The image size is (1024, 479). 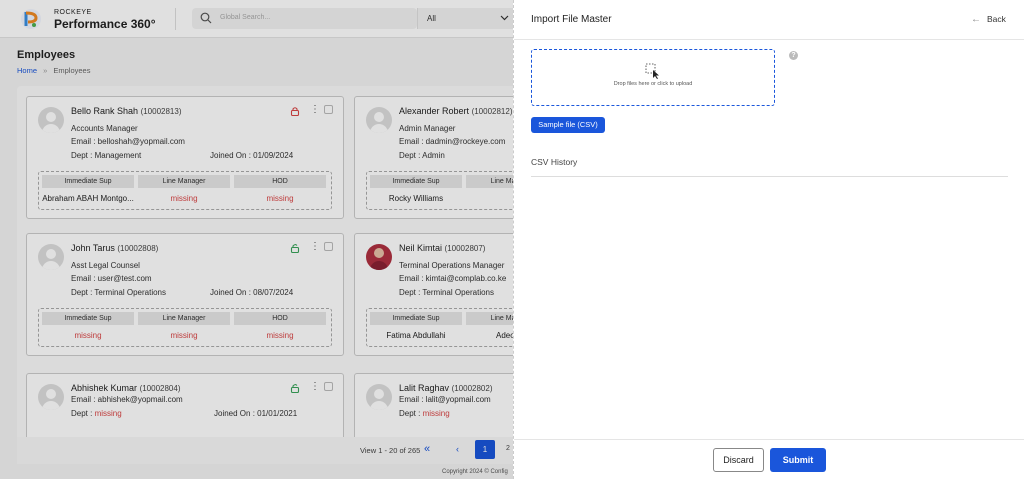 What do you see at coordinates (652, 71) in the screenshot?
I see `upload-cursor-icon` at bounding box center [652, 71].